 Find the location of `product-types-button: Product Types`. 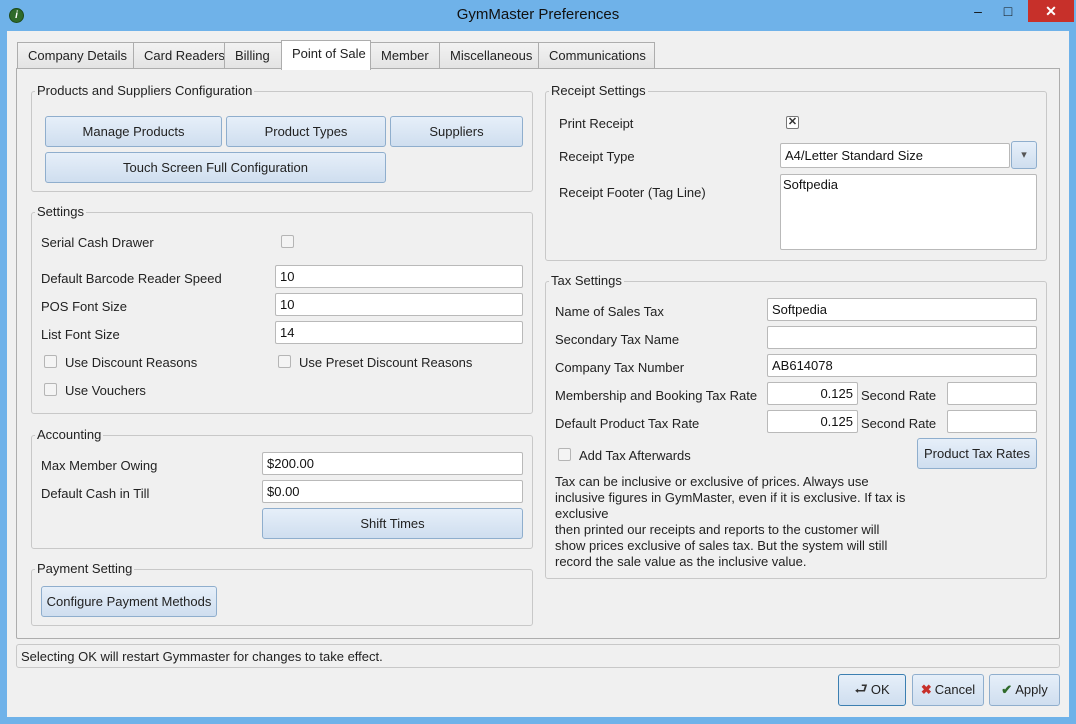

product-types-button: Product Types is located at coordinates (306, 131).